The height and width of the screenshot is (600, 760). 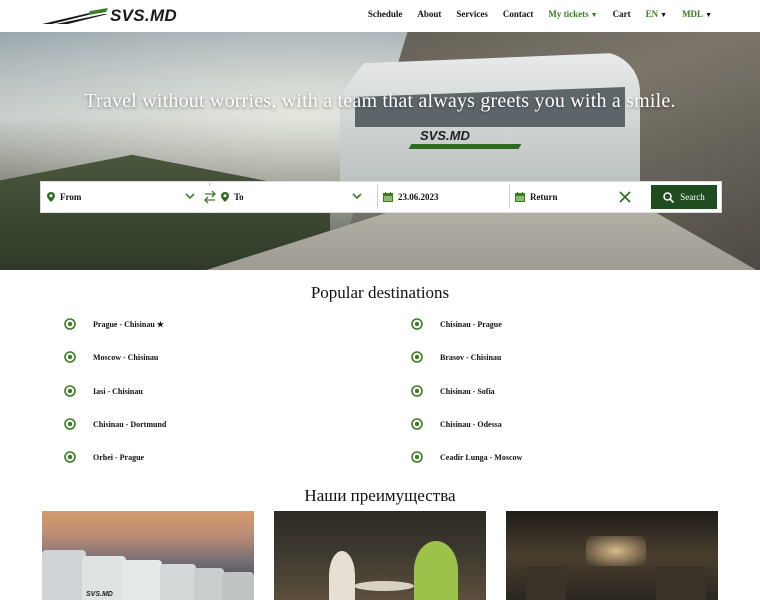 What do you see at coordinates (693, 14) in the screenshot?
I see `currency-value: MDL` at bounding box center [693, 14].